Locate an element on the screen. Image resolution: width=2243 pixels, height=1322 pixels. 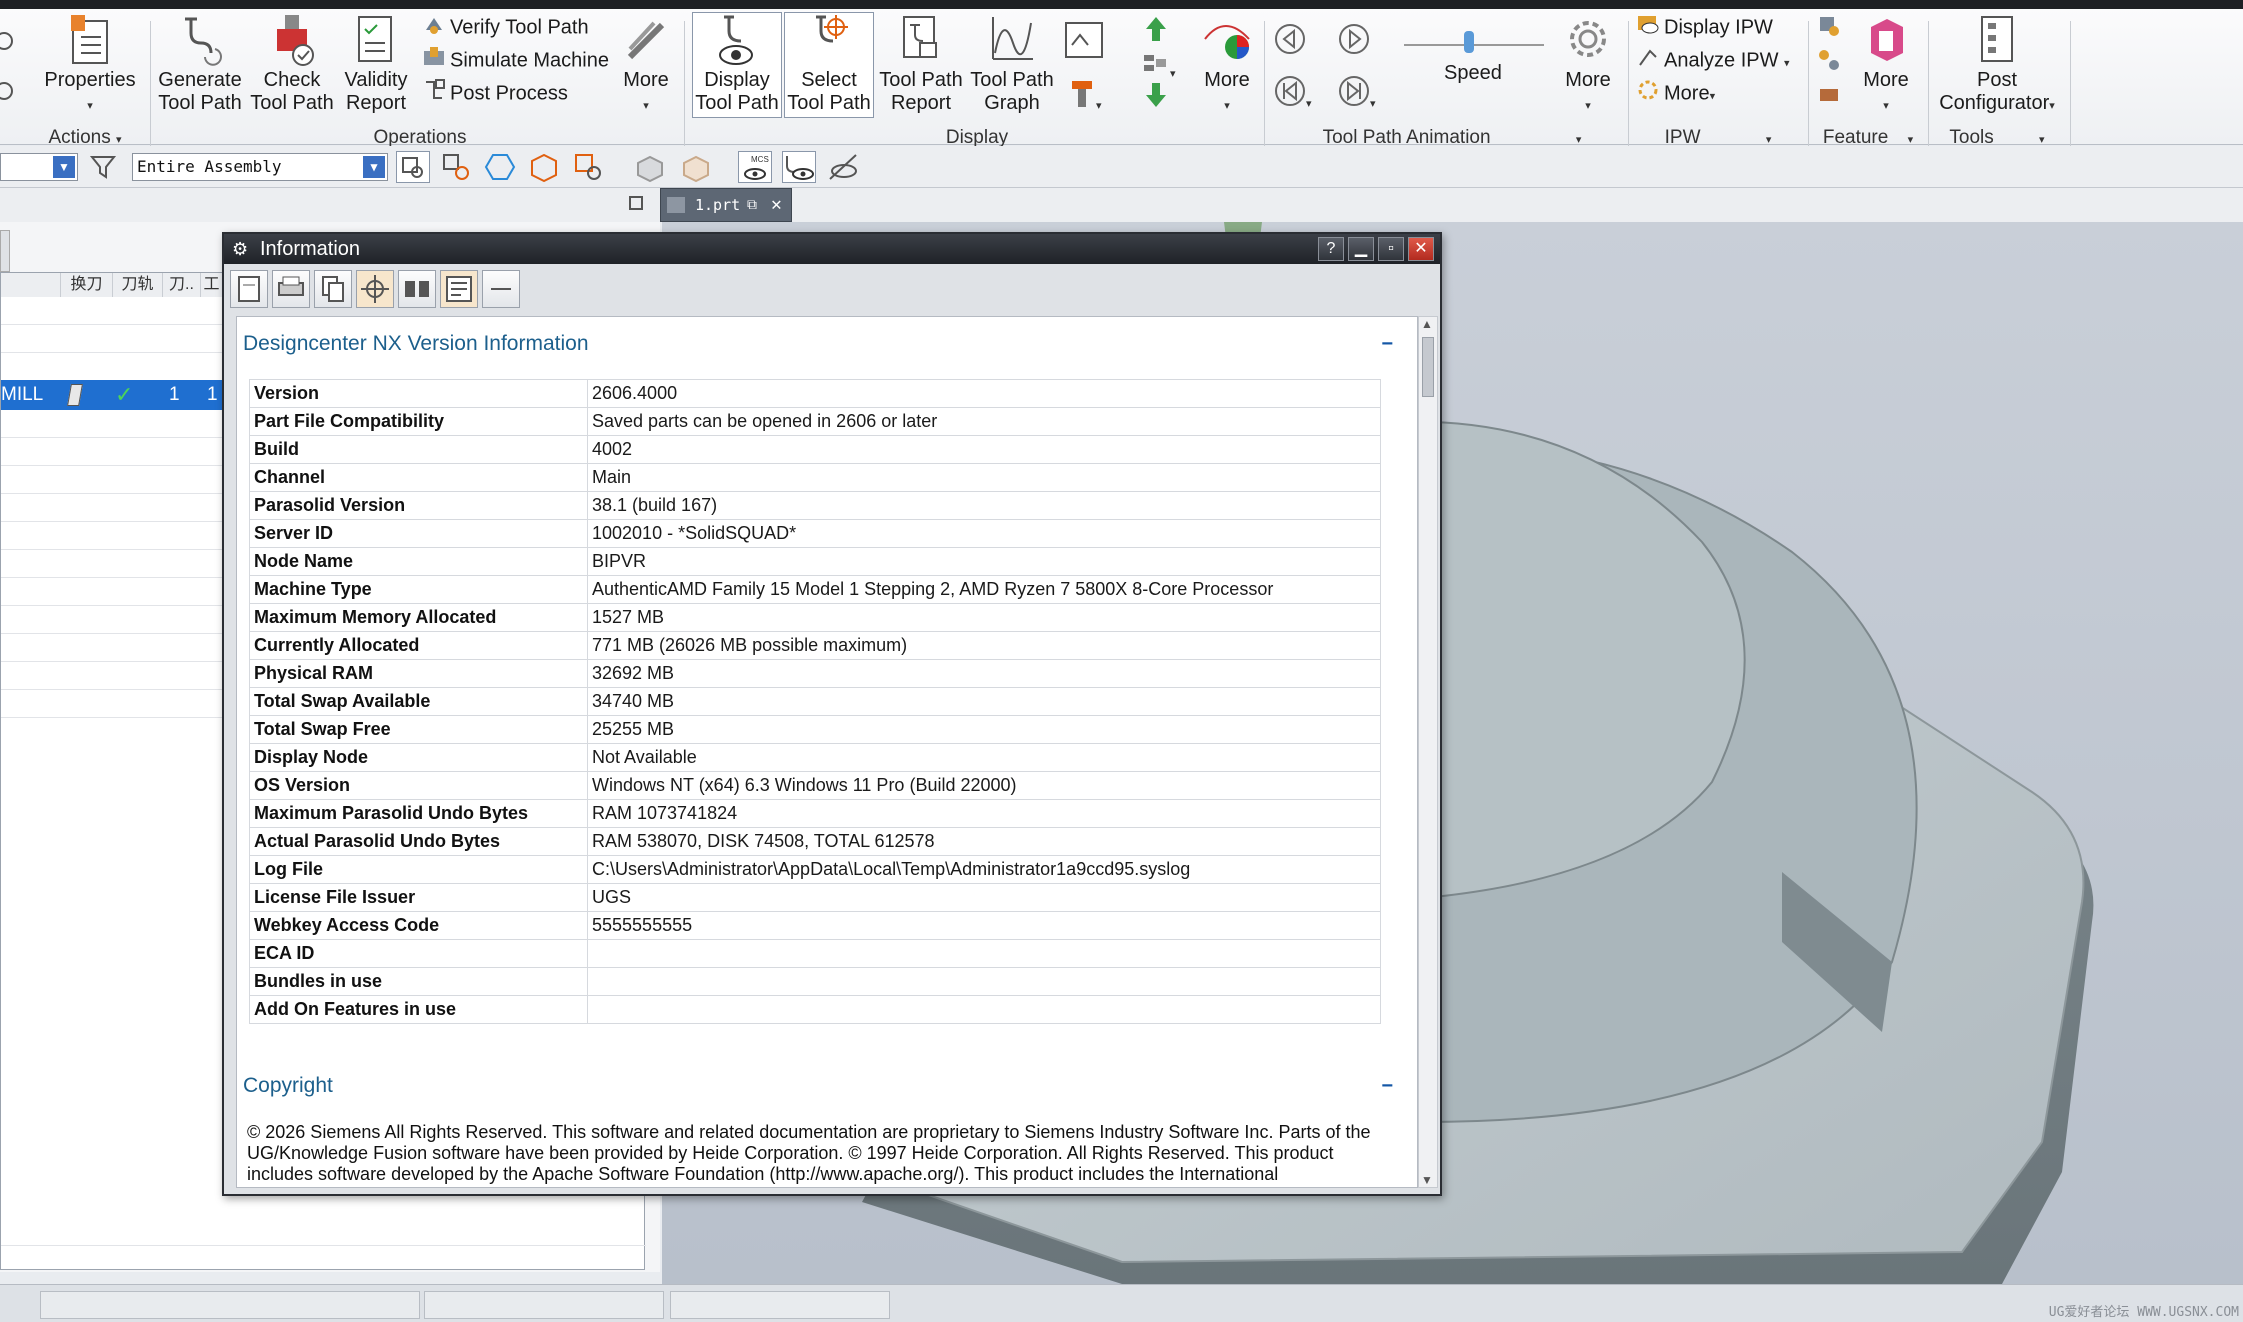
display-ipw-button: Display IPW is located at coordinates (1704, 26).